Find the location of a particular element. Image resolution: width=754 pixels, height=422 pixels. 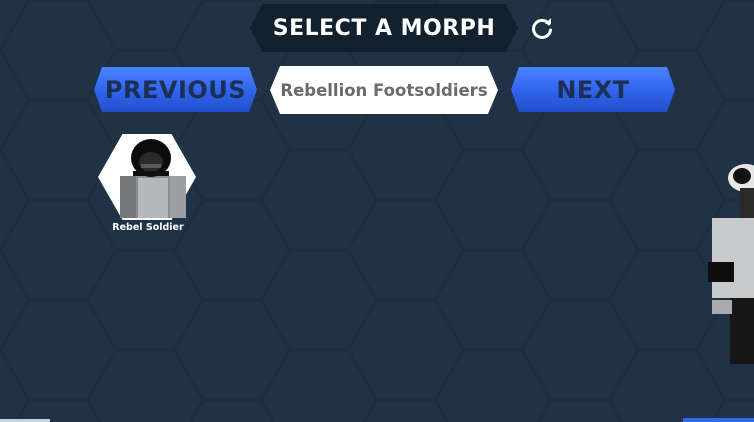

morph-name: Rebel Soldier is located at coordinates (148, 227).